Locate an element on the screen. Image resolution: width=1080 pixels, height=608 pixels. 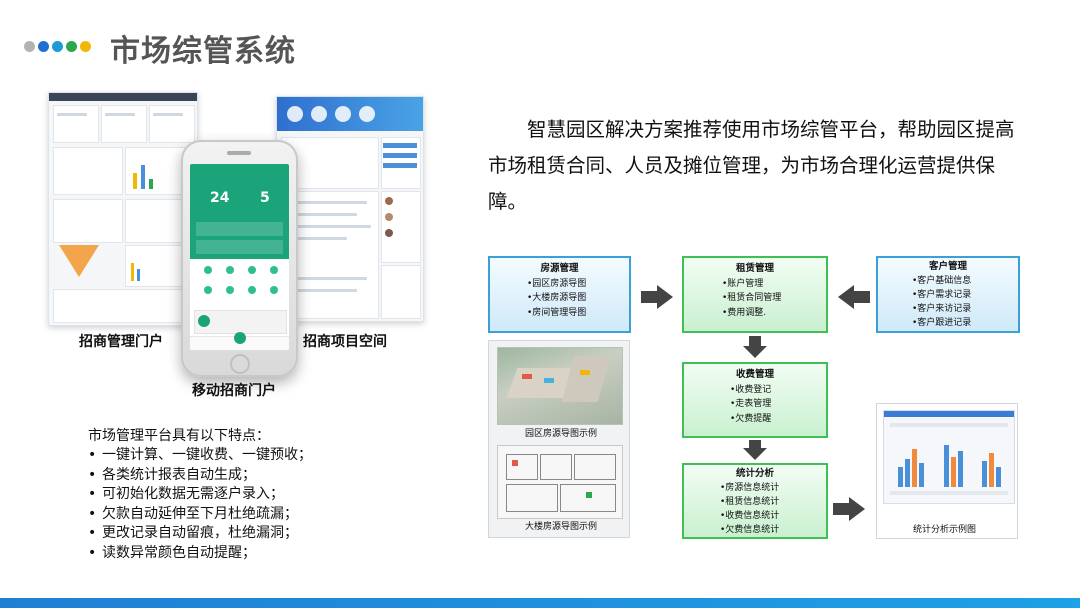
flow-box-house: 房源管理 •园区房源导图 •大楼房源导图 •房间管理导图 is located at coordinates (559, 294).